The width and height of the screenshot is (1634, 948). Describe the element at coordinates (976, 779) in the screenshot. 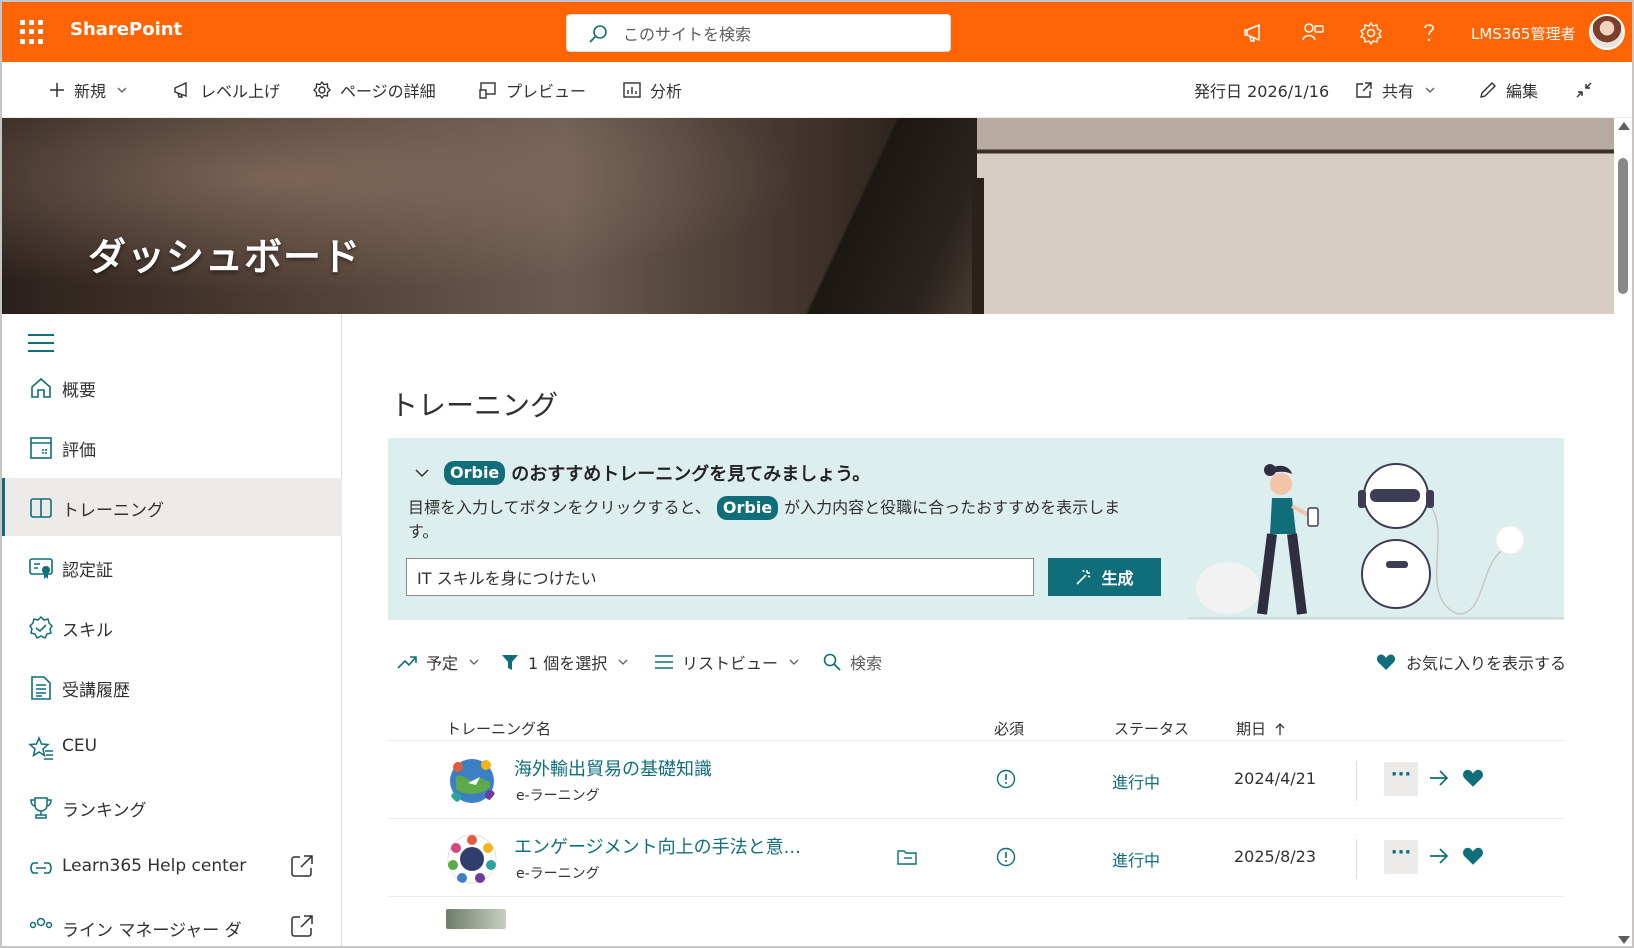

I see `table-row: 海外輸出貿易の基礎知識 e-ラーニング 進行中 2024/4/21 ···` at that location.